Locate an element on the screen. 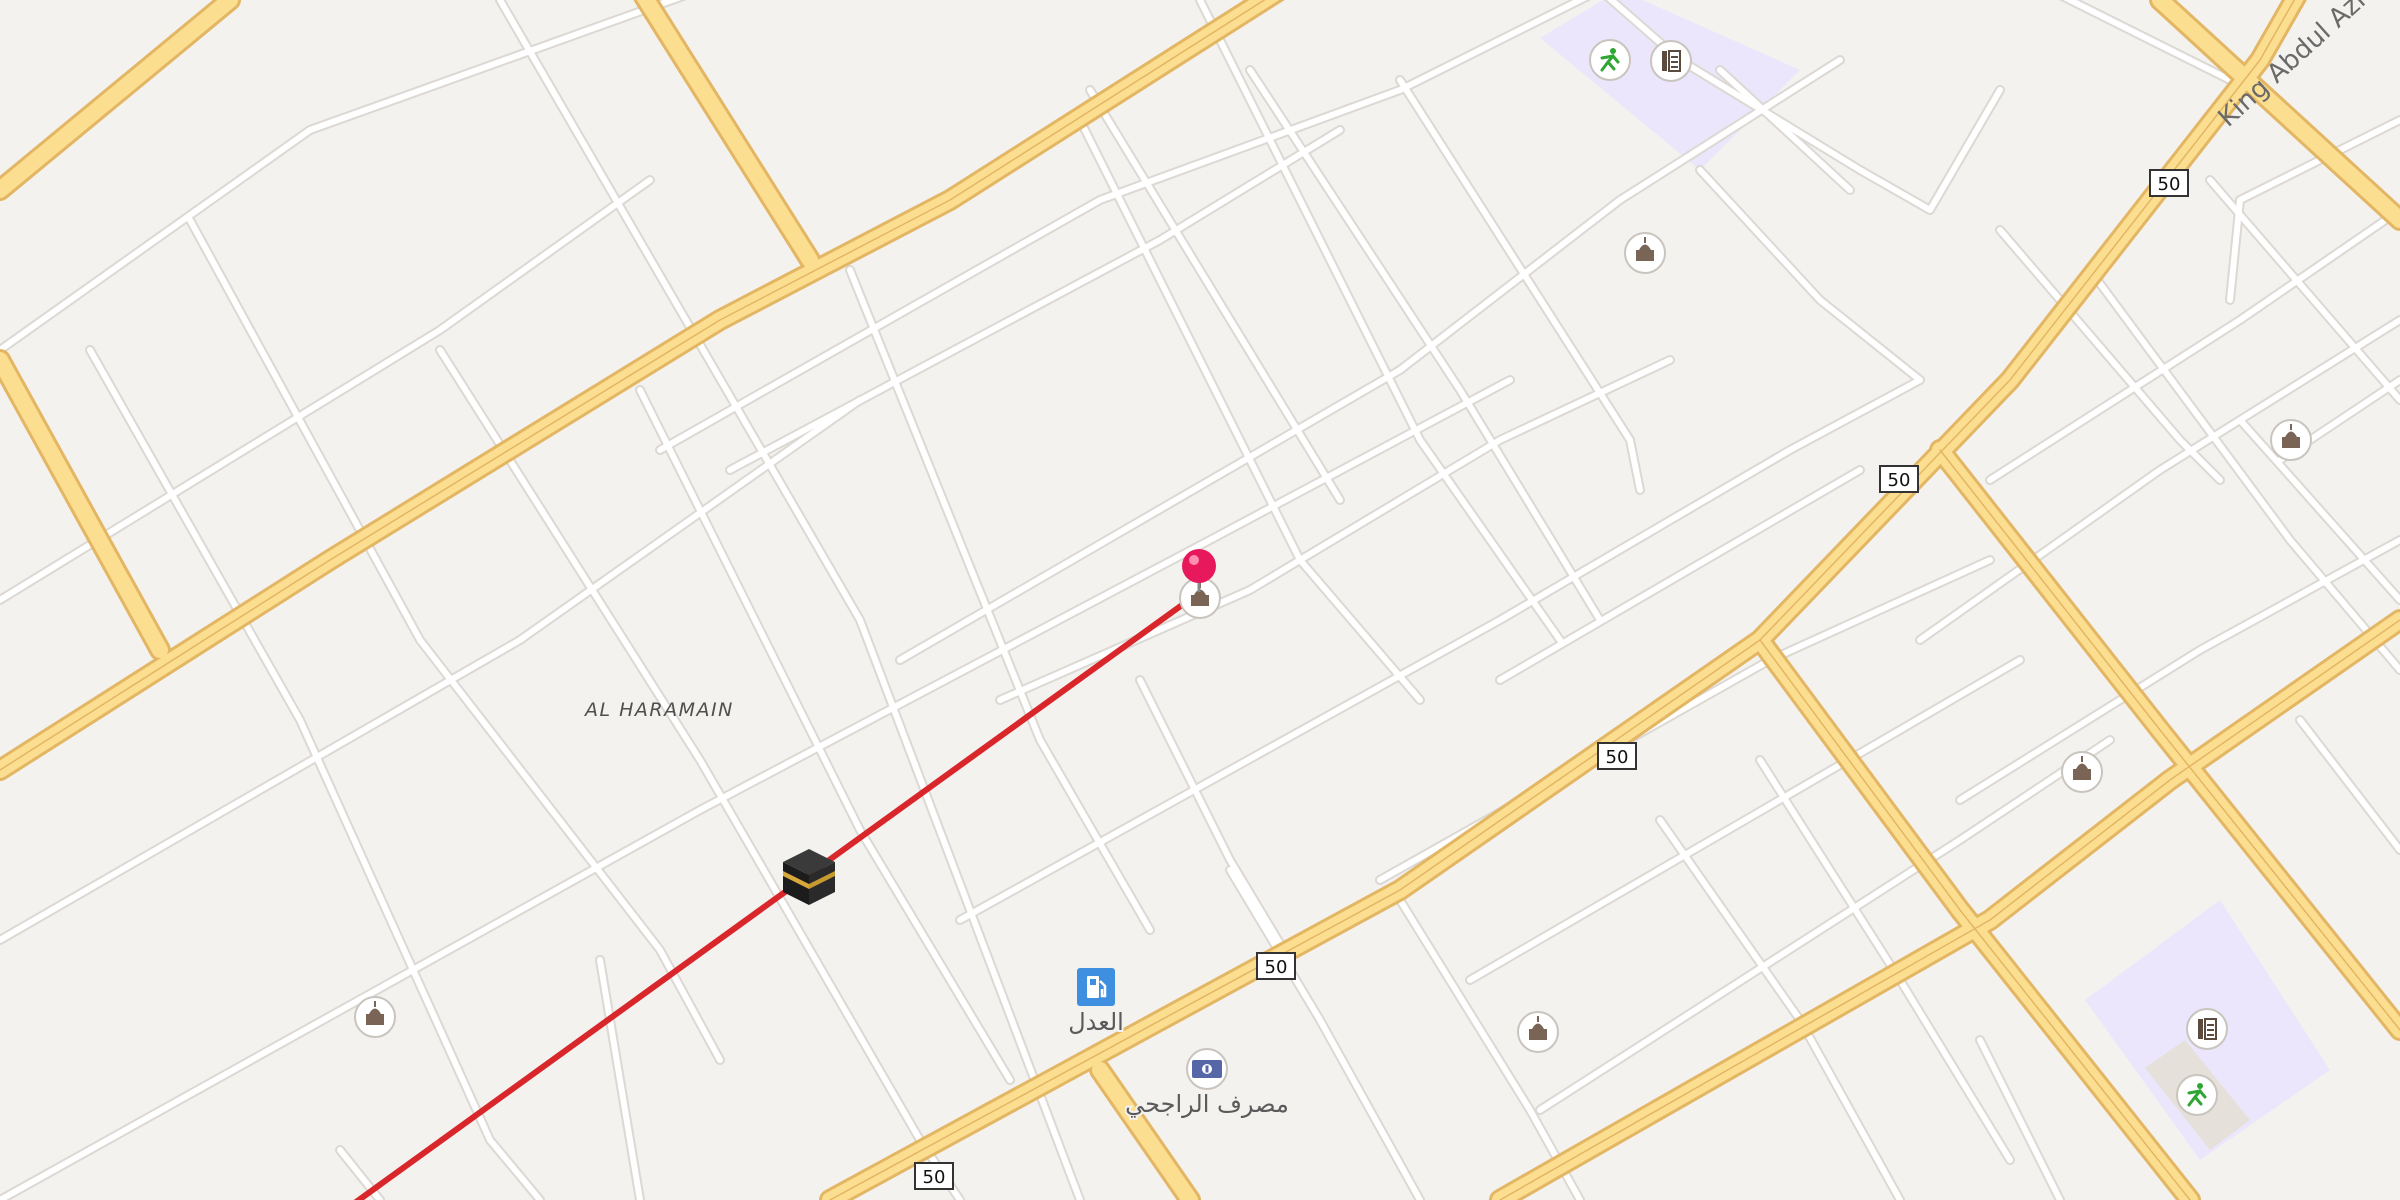  fuel-station-icon is located at coordinates (1096, 987).